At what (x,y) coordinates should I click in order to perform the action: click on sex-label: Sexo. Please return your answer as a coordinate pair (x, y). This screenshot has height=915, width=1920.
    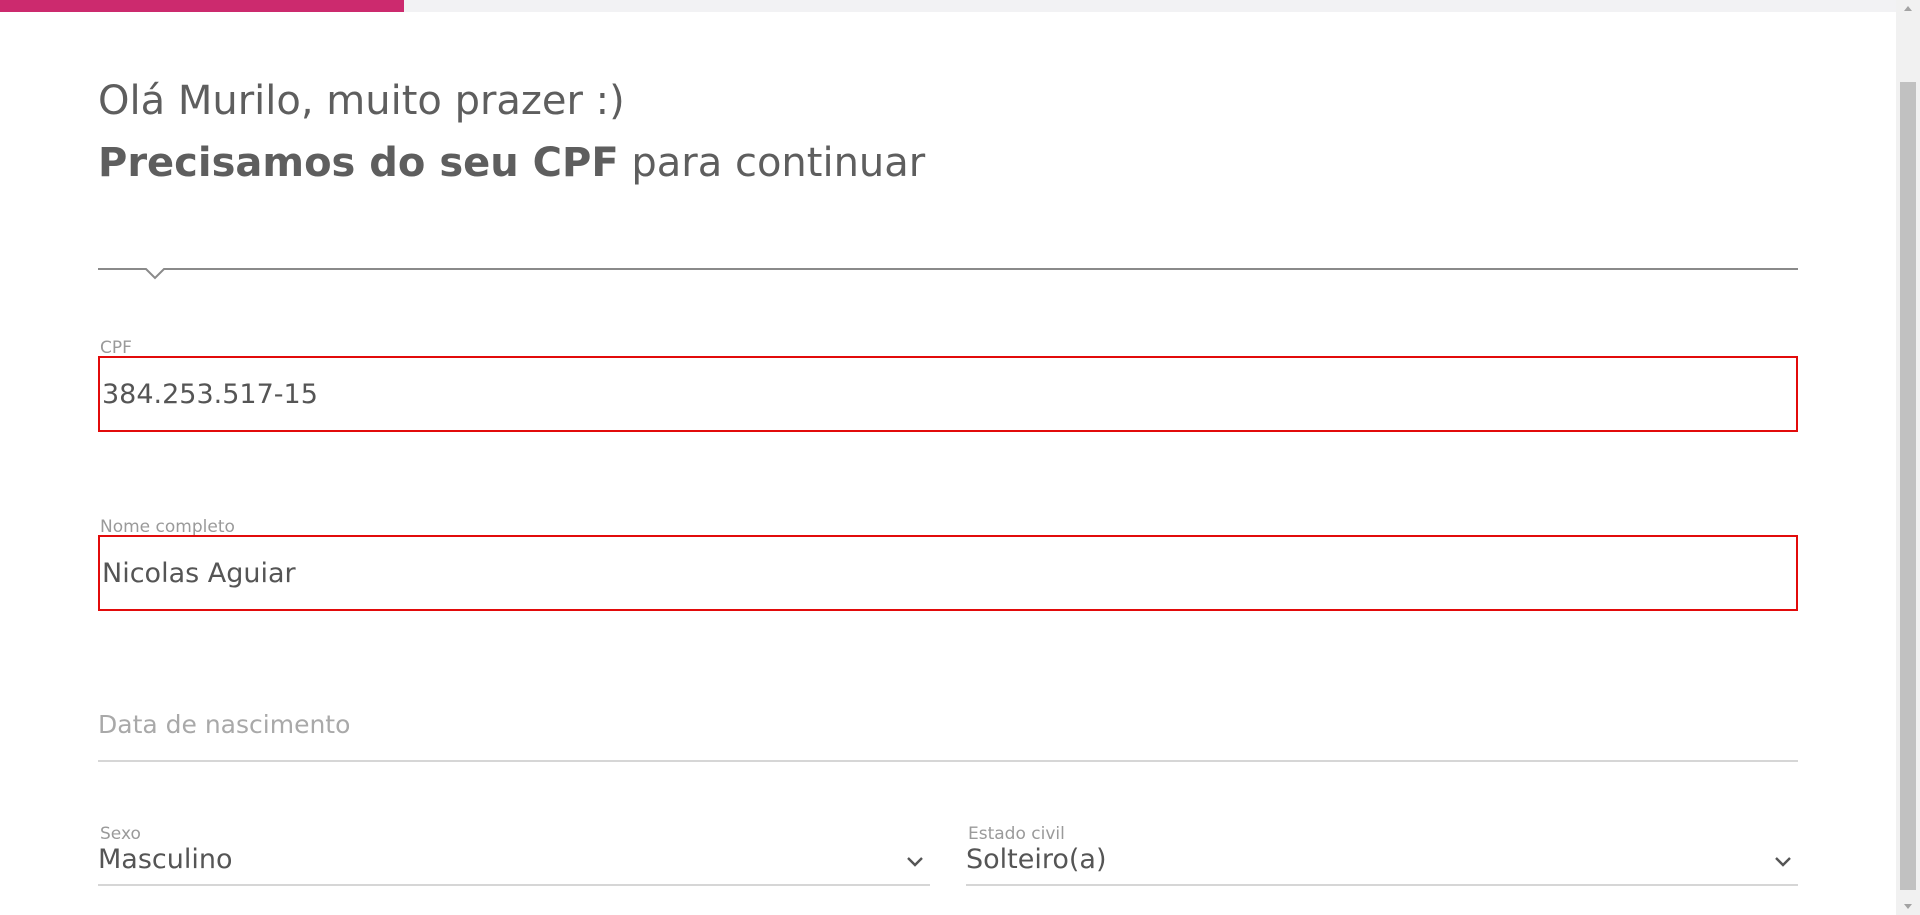
    Looking at the image, I should click on (120, 834).